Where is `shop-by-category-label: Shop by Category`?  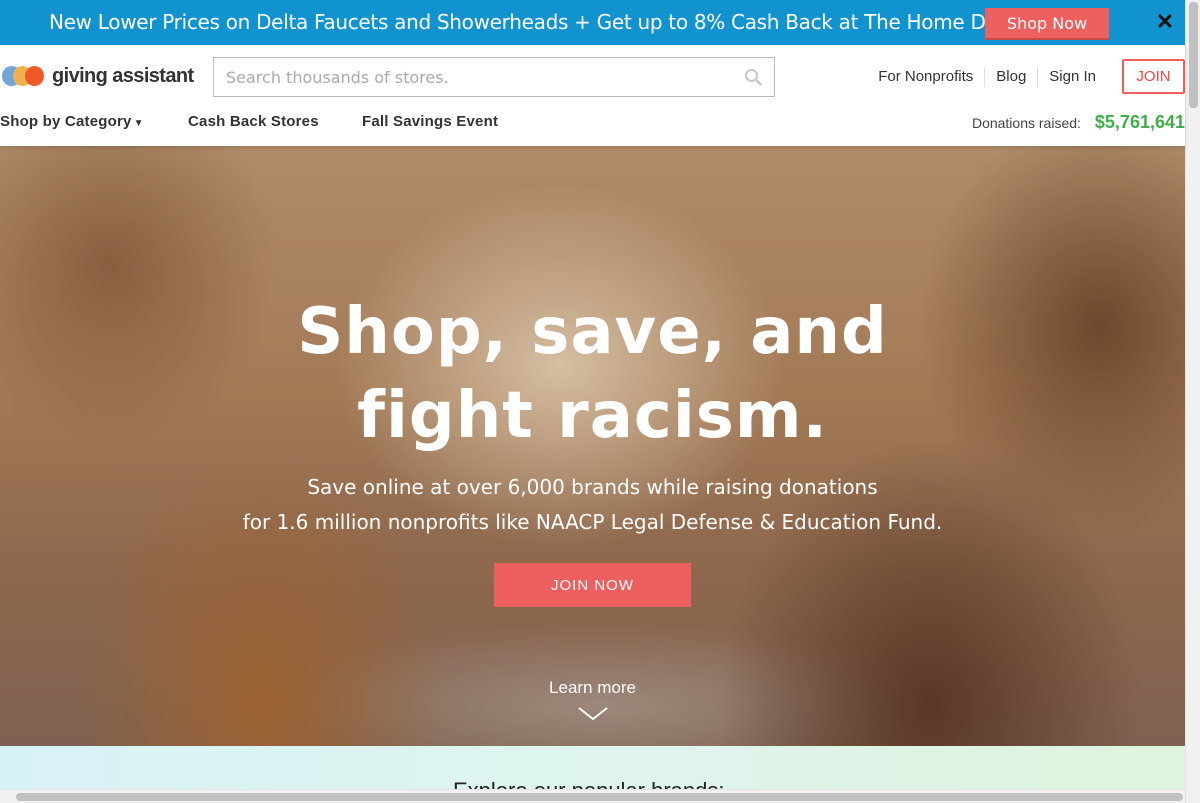
shop-by-category-label: Shop by Category is located at coordinates (66, 121).